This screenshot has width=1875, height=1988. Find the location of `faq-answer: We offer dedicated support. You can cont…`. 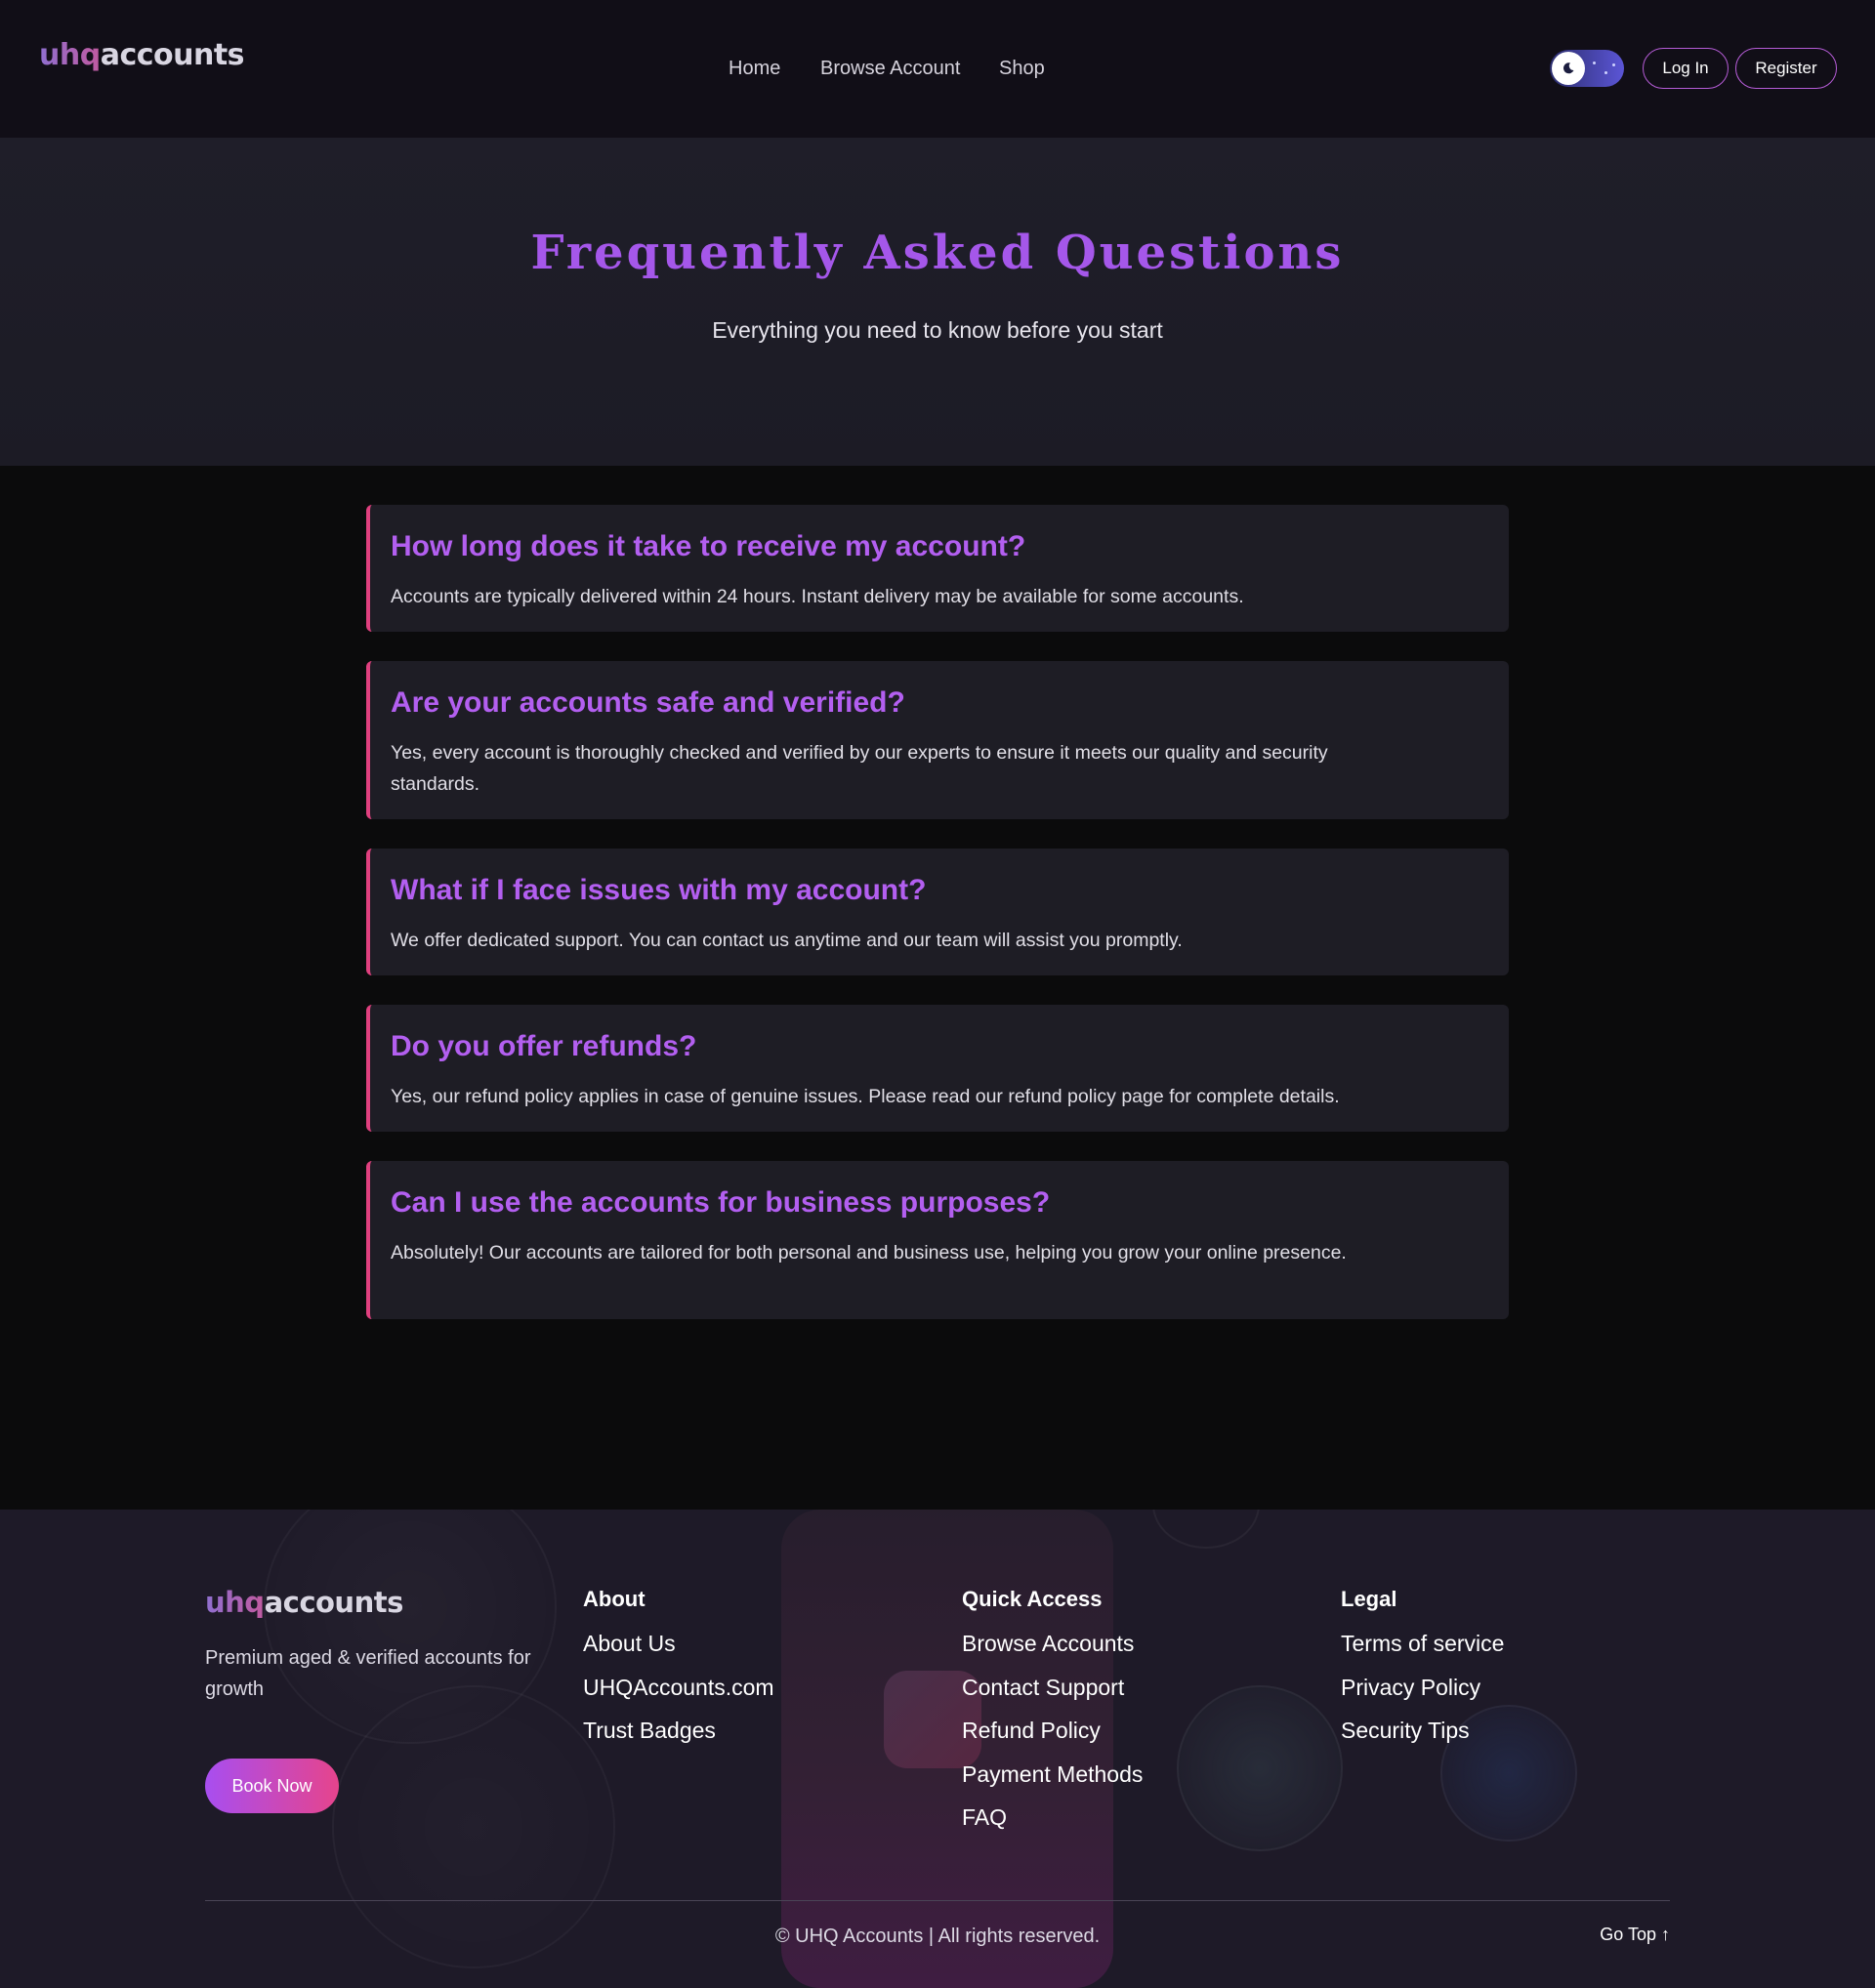

faq-answer: We offer dedicated support. You can cont… is located at coordinates (787, 940).